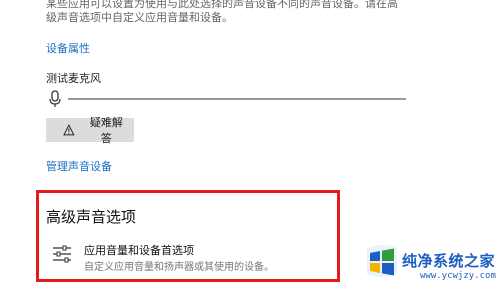 The image size is (500, 289). I want to click on troubleshoot-button: 疑难解答, so click(90, 131).